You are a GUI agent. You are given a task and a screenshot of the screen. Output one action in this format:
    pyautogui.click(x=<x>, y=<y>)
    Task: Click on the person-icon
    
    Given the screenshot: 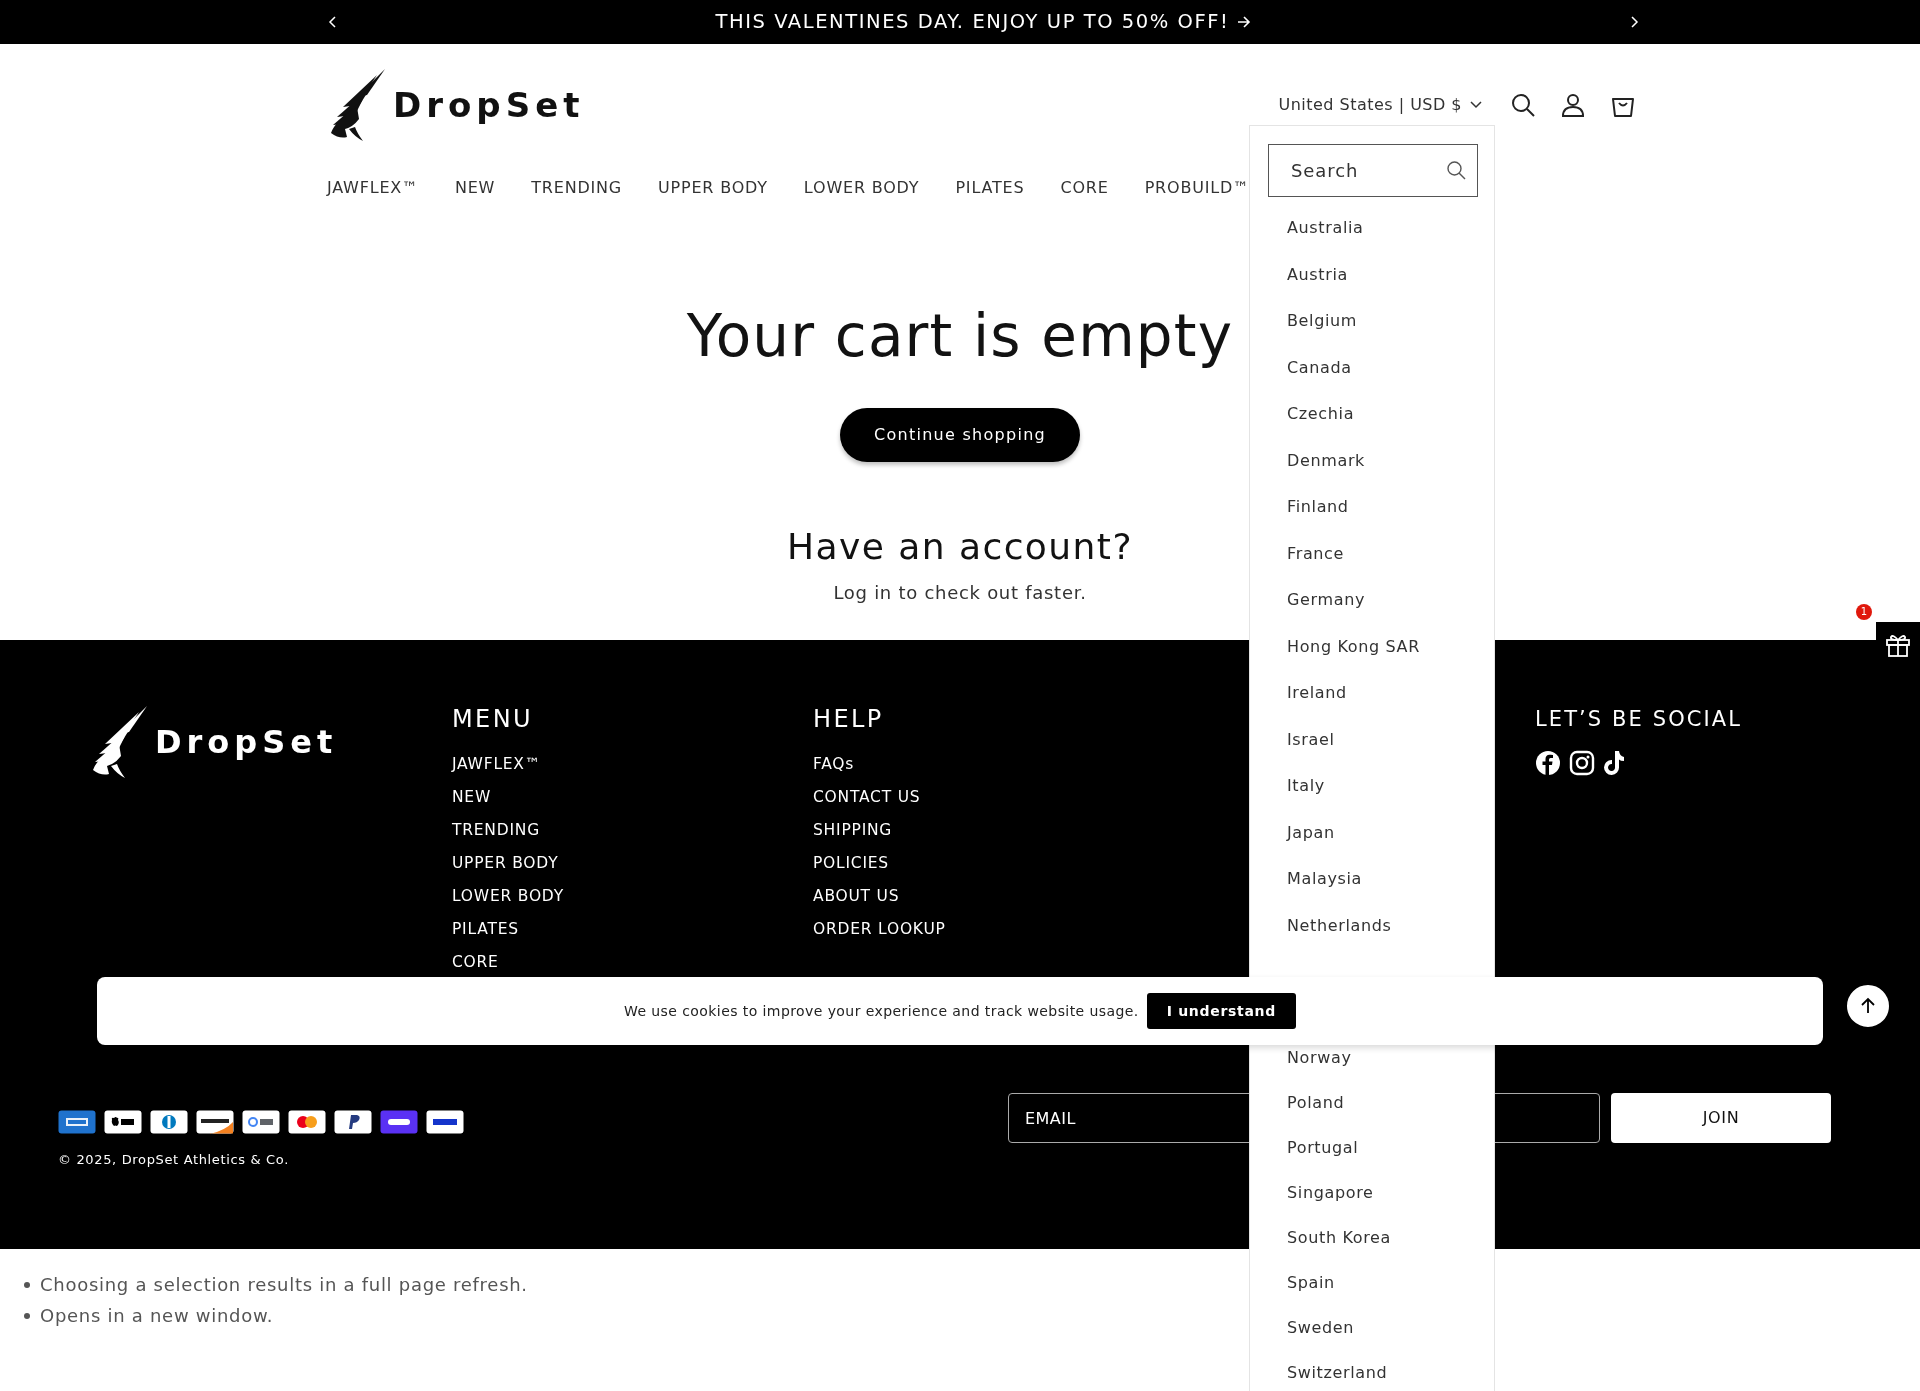 What is the action you would take?
    pyautogui.click(x=1573, y=105)
    